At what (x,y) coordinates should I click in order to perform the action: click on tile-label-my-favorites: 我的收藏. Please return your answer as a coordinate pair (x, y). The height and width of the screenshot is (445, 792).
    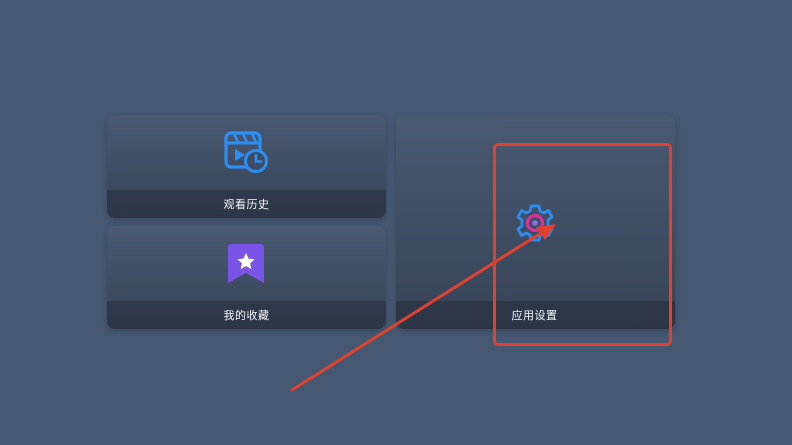
    Looking at the image, I should click on (246, 315).